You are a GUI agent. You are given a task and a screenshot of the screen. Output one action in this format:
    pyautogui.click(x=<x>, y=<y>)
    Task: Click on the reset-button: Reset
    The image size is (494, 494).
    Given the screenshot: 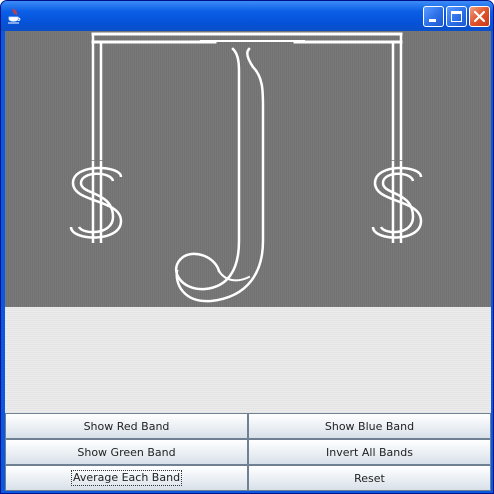 What is the action you would take?
    pyautogui.click(x=369, y=478)
    